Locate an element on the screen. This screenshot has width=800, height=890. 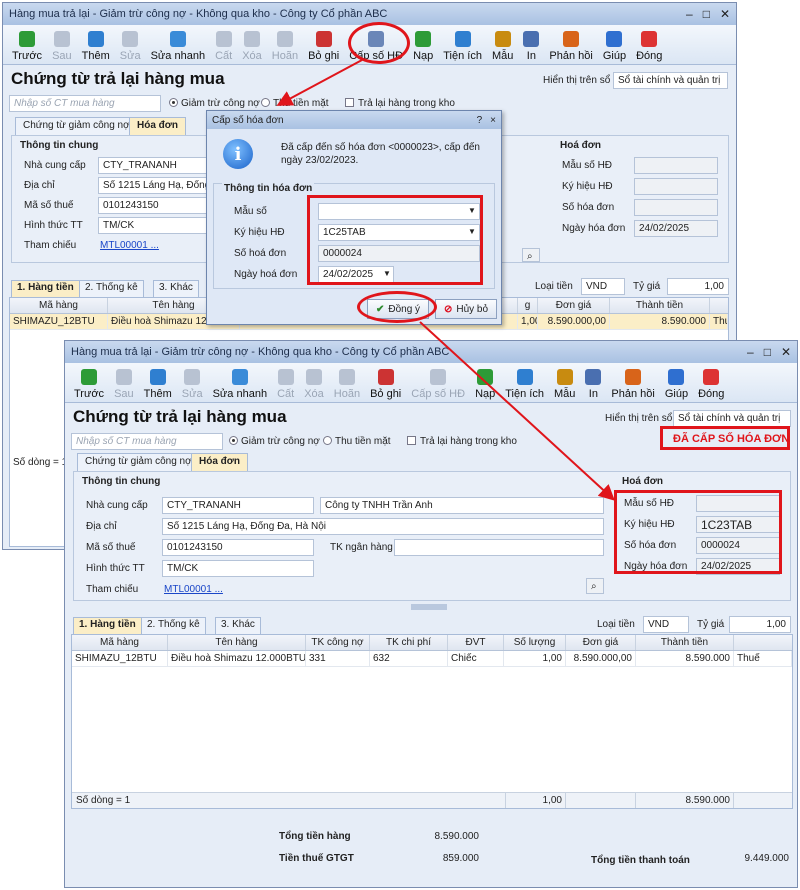
help-icon: ? is located at coordinates (480, 120).